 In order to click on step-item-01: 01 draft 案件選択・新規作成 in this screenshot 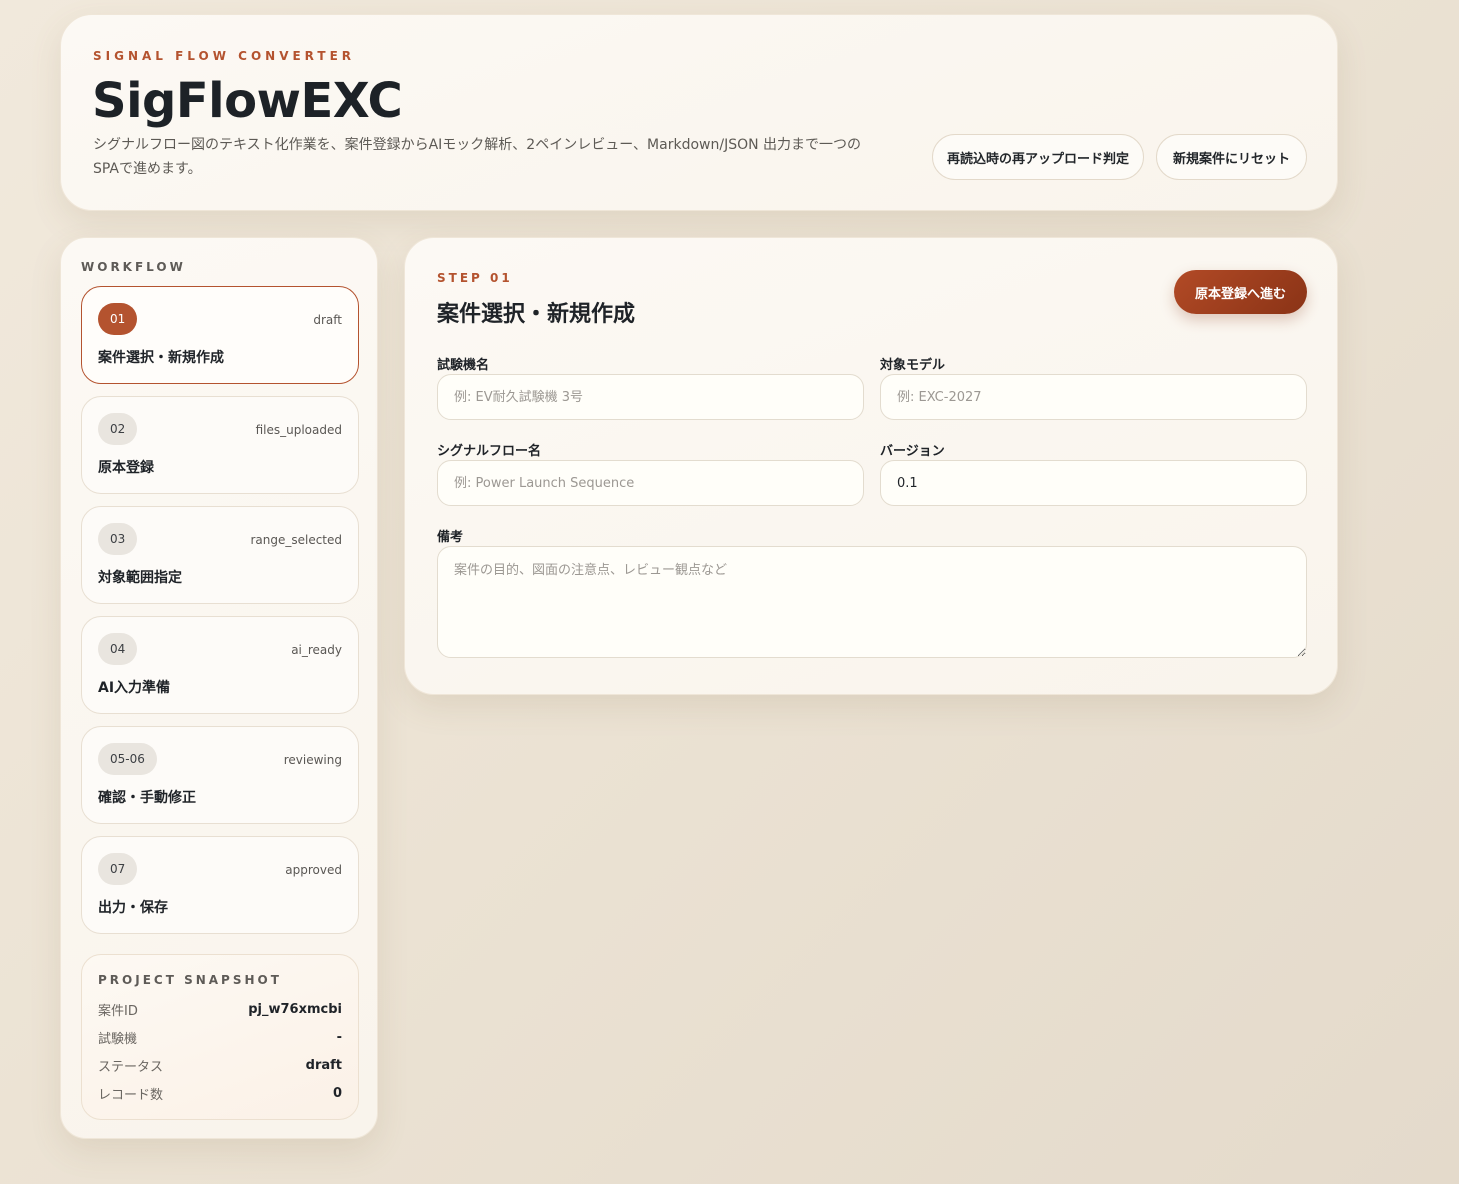, I will do `click(220, 335)`.